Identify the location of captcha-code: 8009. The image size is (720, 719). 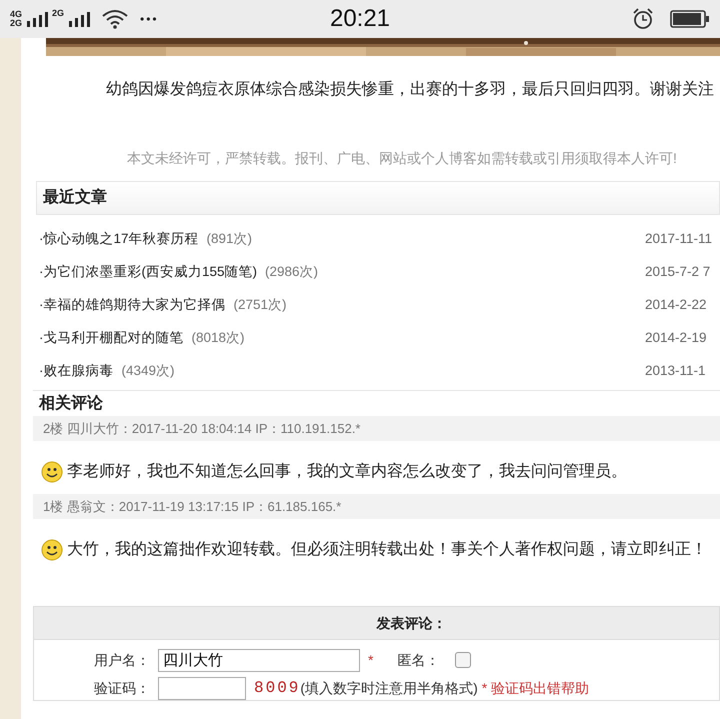
(277, 688).